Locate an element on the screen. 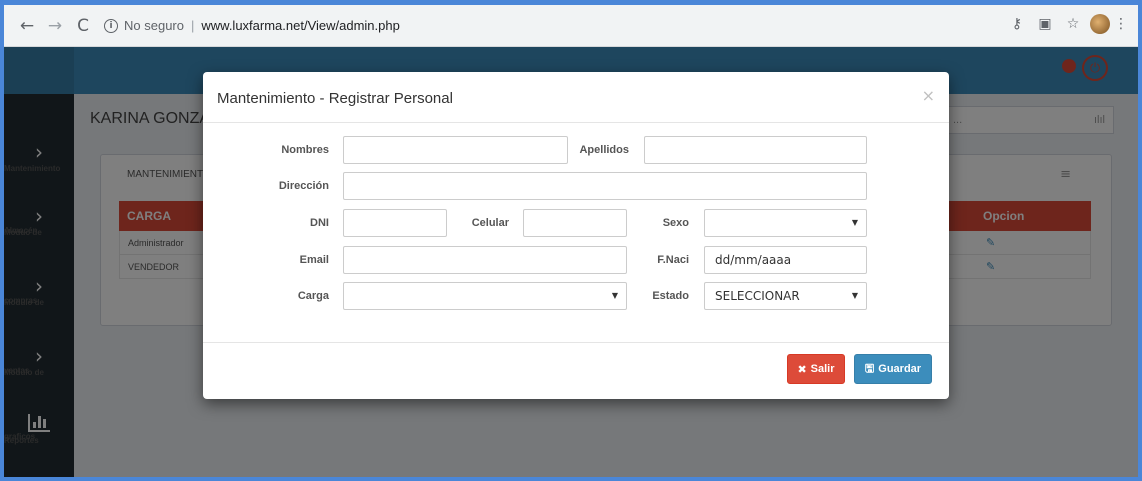 The image size is (1142, 481). reload-icon: C is located at coordinates (83, 26).